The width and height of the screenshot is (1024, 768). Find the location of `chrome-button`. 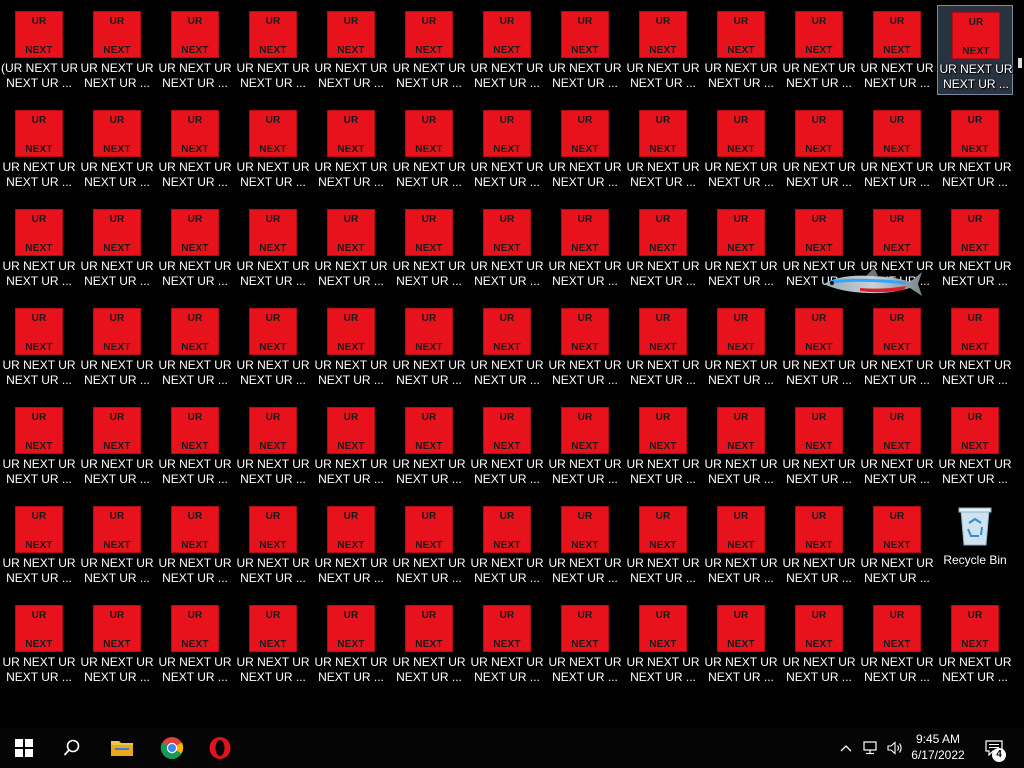

chrome-button is located at coordinates (172, 748).